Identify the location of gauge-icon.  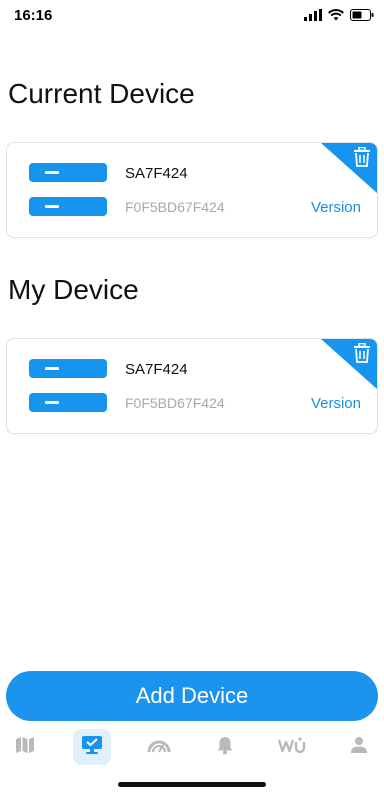
(159, 747).